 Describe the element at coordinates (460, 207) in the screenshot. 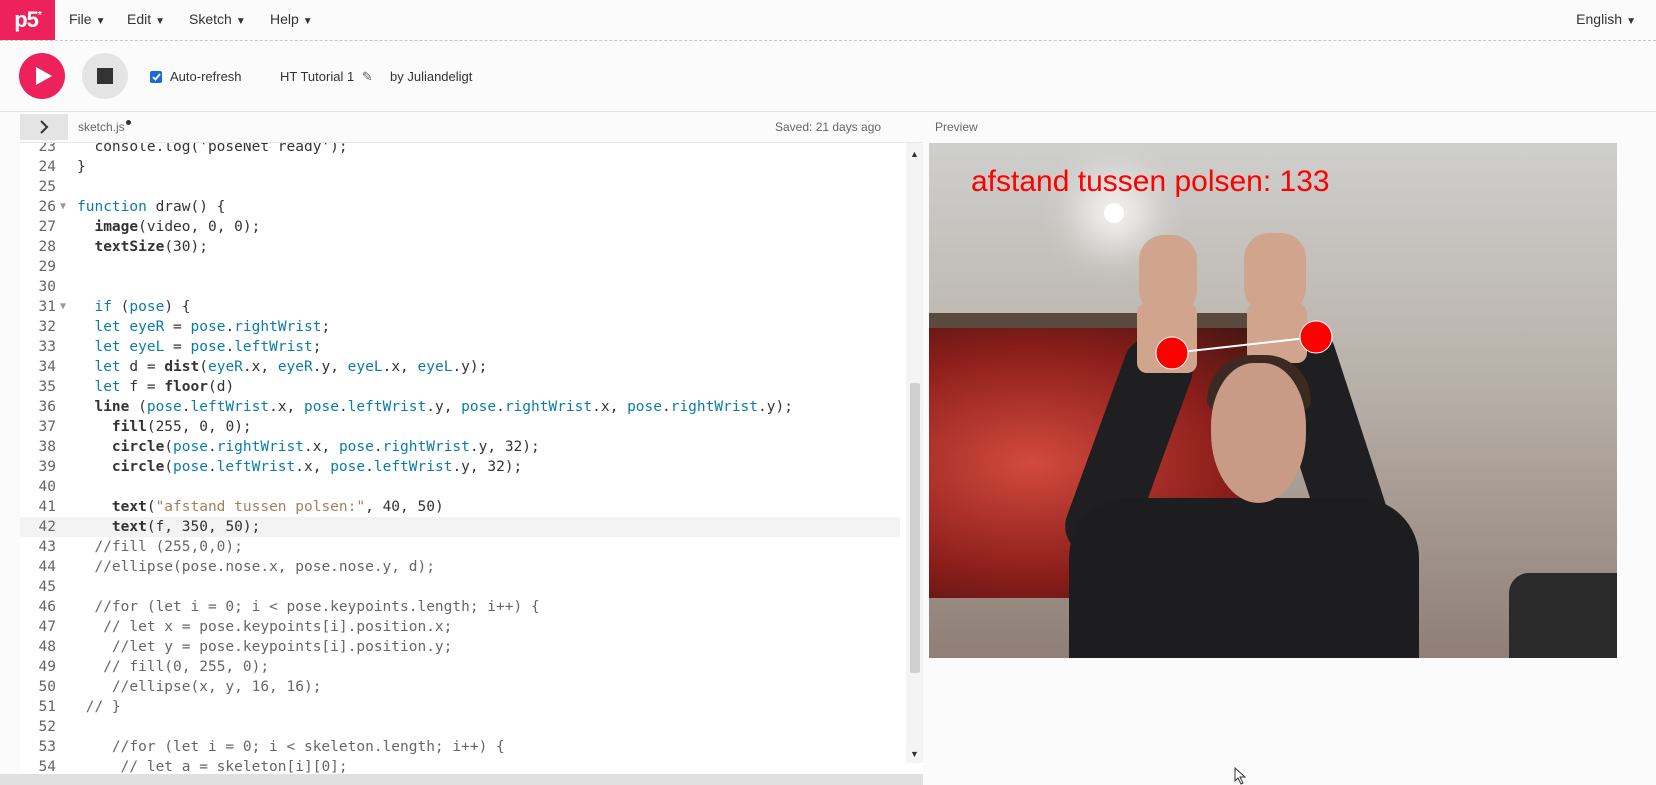

I see `code-line: 26 ▼ function draw() {` at that location.